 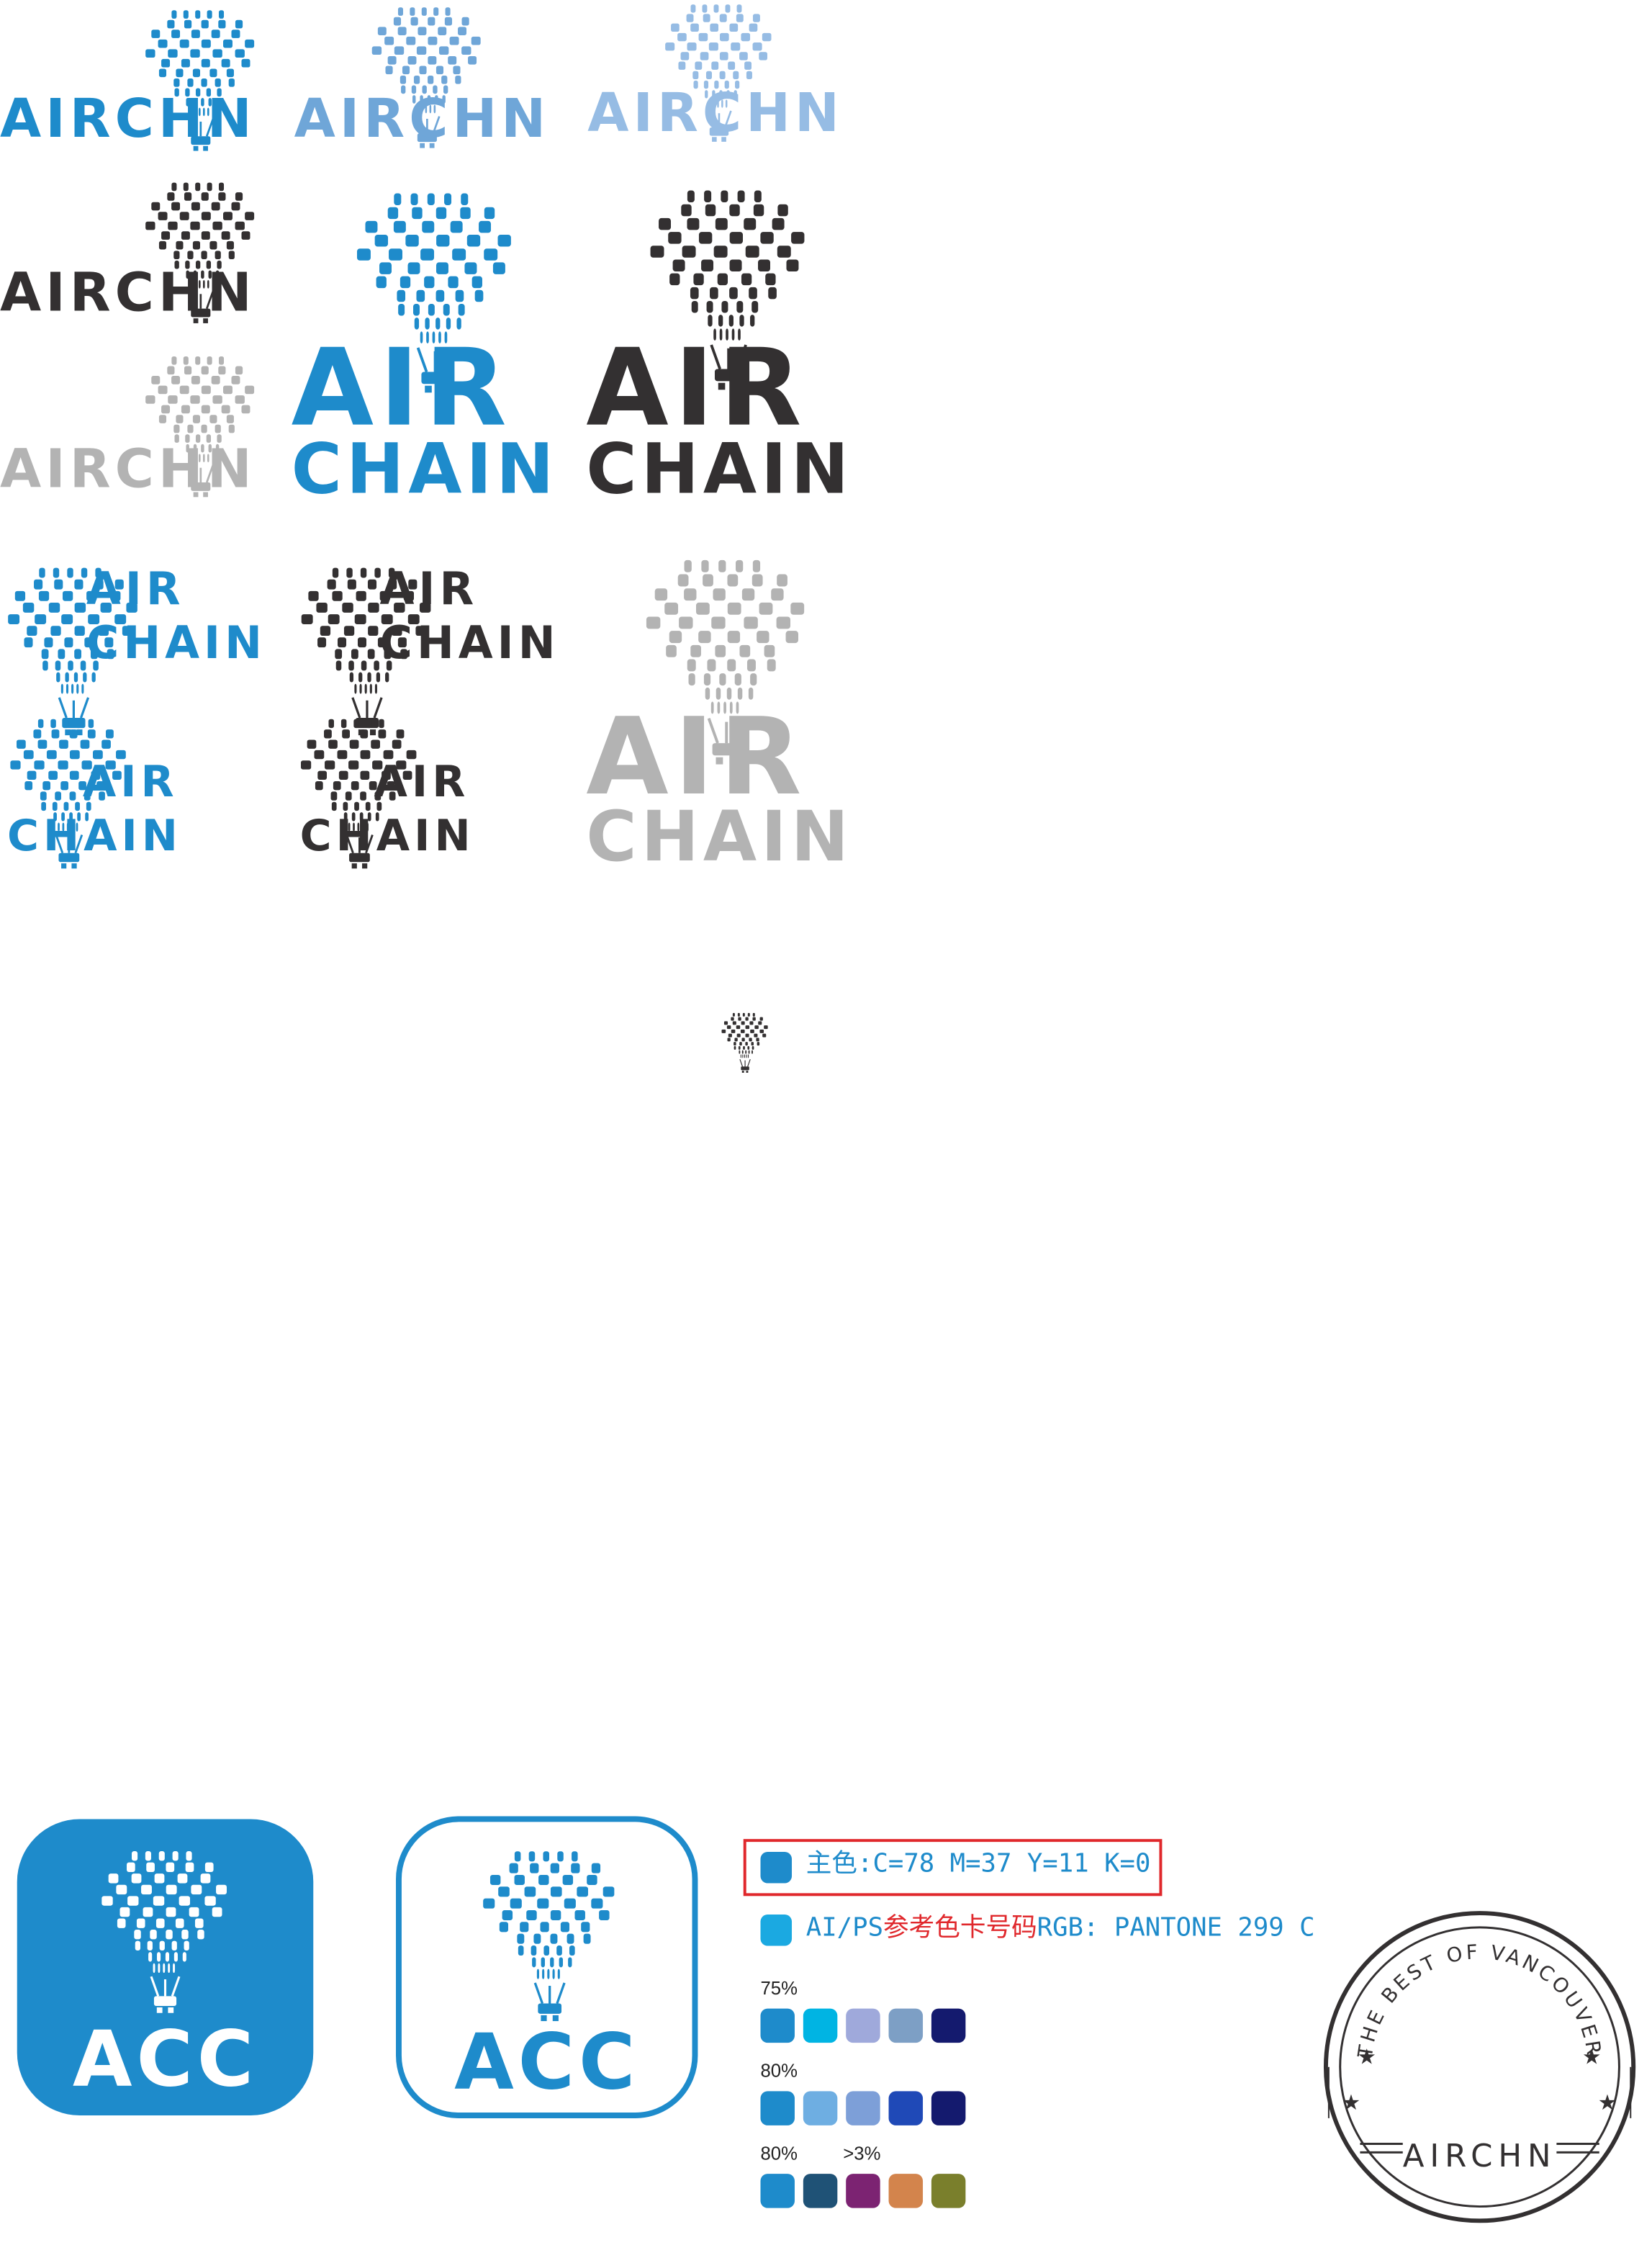 I want to click on app-icon-outline: ACC, so click(x=547, y=1967).